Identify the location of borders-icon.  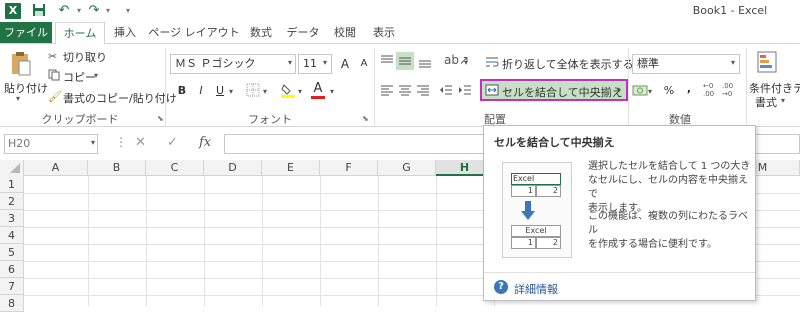
(253, 90).